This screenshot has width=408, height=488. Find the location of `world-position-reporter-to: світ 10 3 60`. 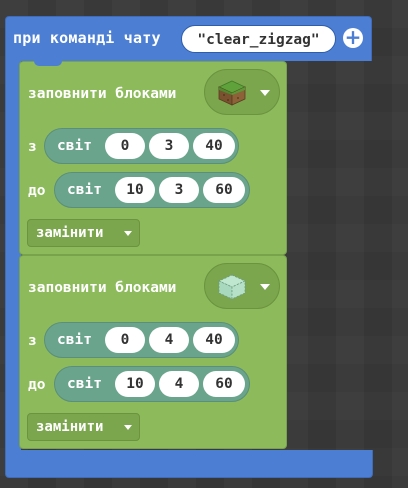

world-position-reporter-to: світ 10 3 60 is located at coordinates (152, 190).